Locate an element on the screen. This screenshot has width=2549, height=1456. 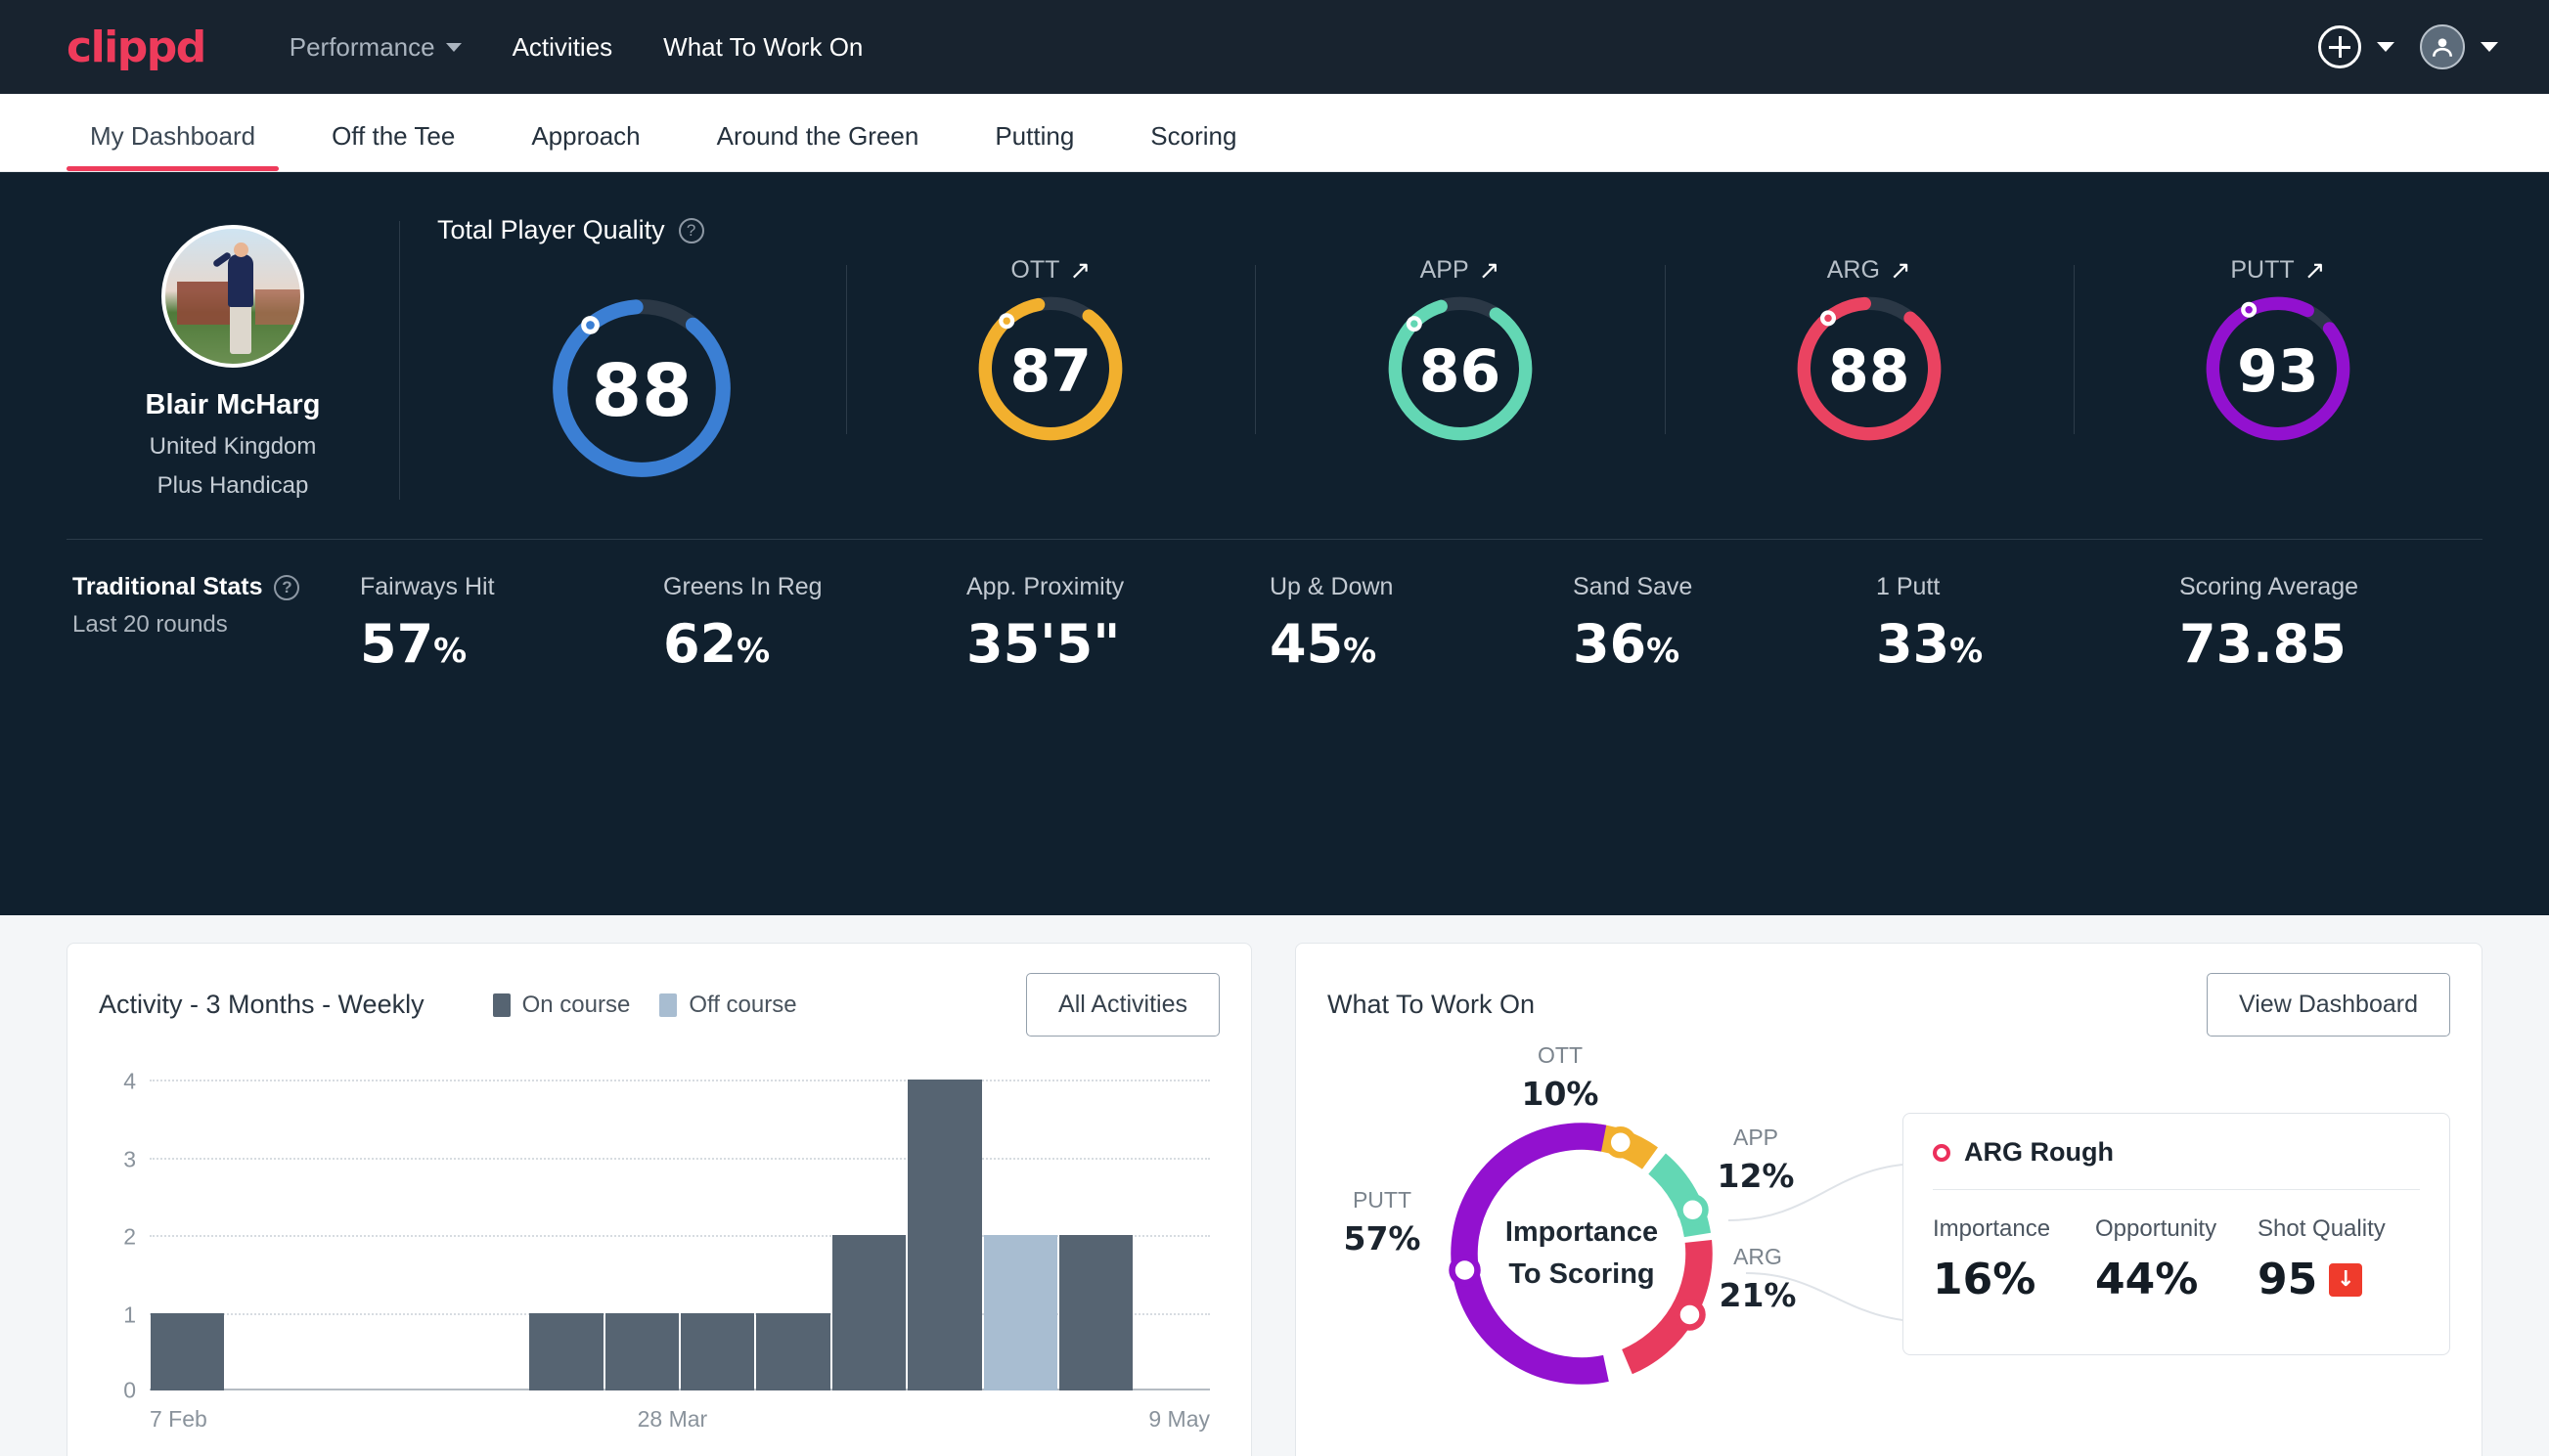
metric-importance: Importance 16% is located at coordinates (2014, 1259).